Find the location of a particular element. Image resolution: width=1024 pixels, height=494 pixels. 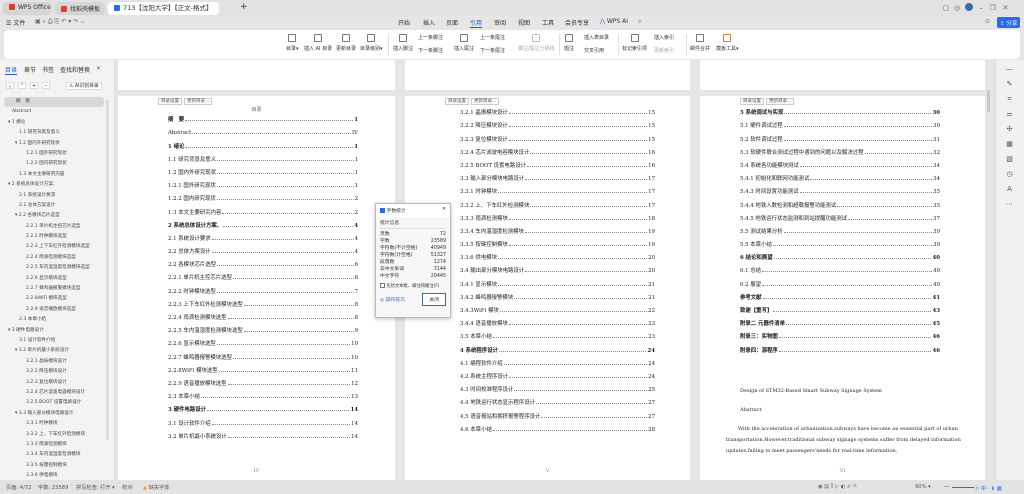

toc-tree-item: ▾ 2 系统总体设计方案、 is located at coordinates (54, 185).